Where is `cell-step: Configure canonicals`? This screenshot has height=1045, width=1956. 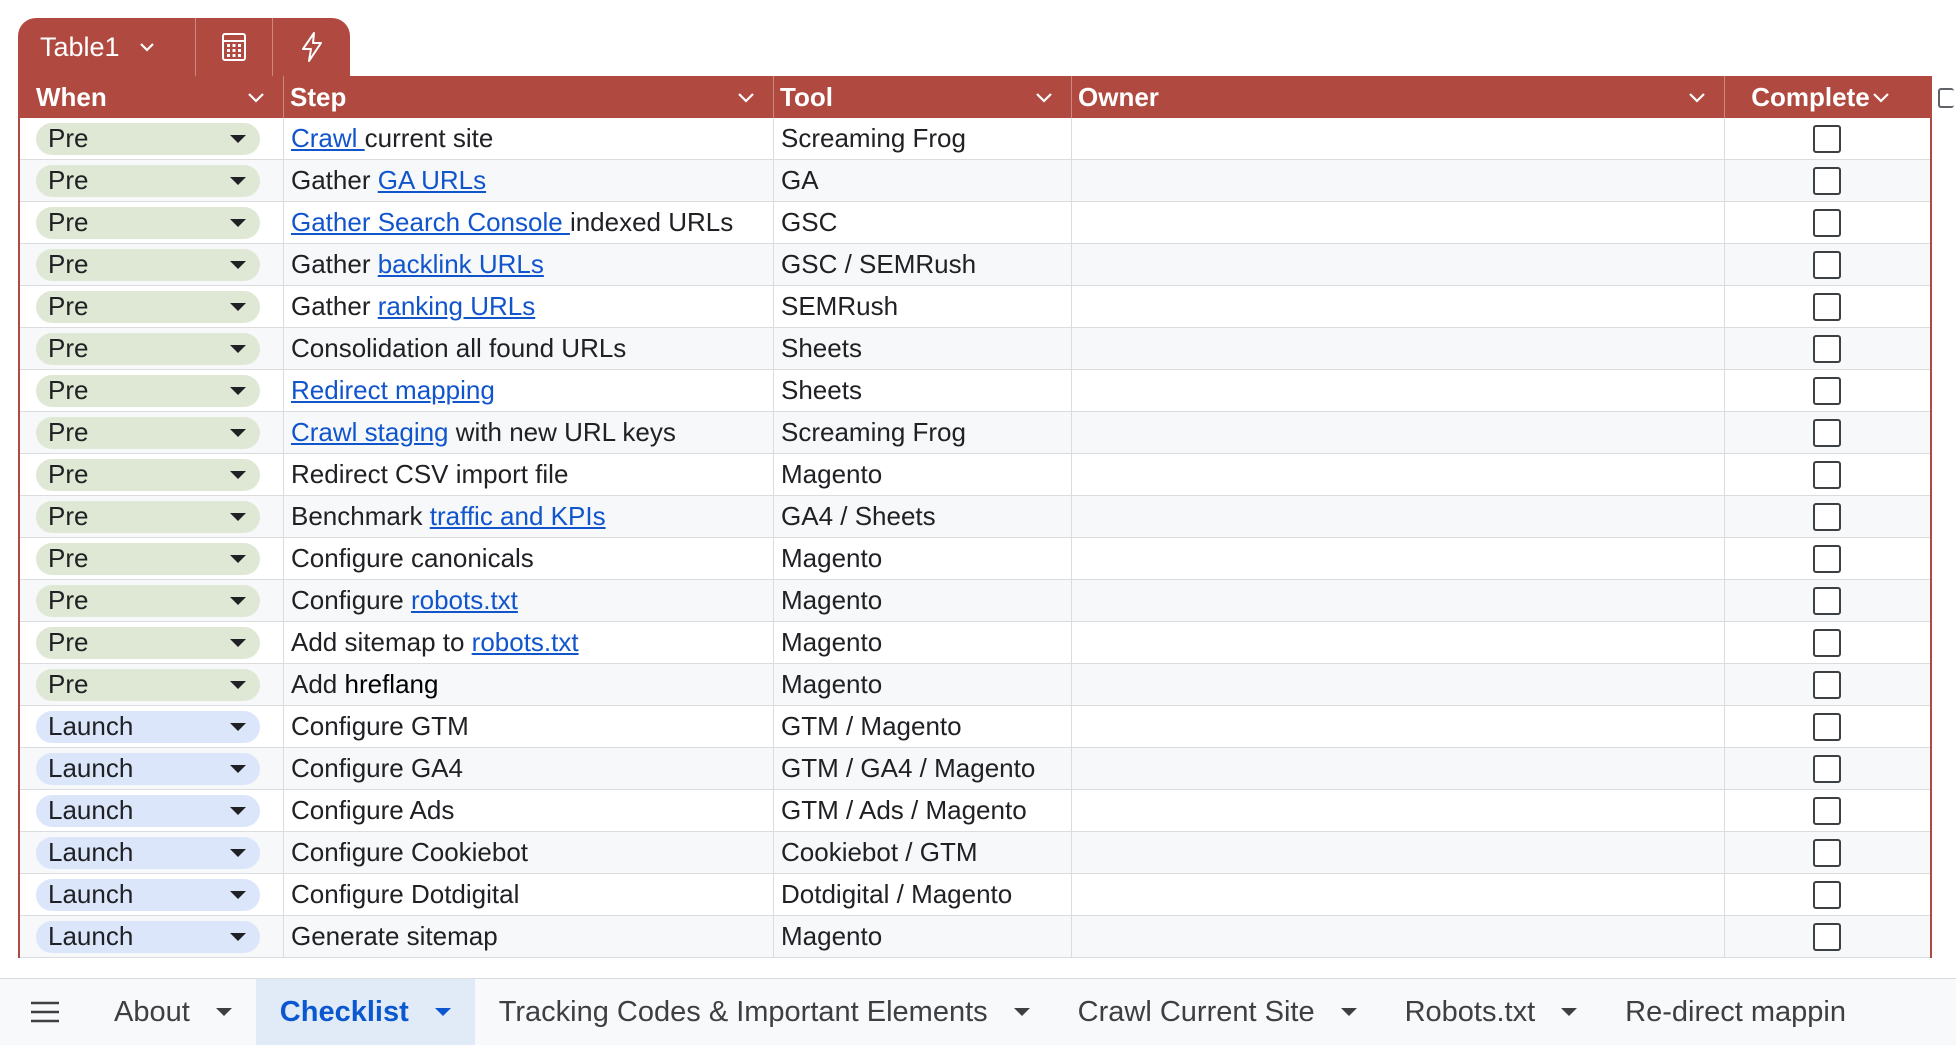 cell-step: Configure canonicals is located at coordinates (529, 558).